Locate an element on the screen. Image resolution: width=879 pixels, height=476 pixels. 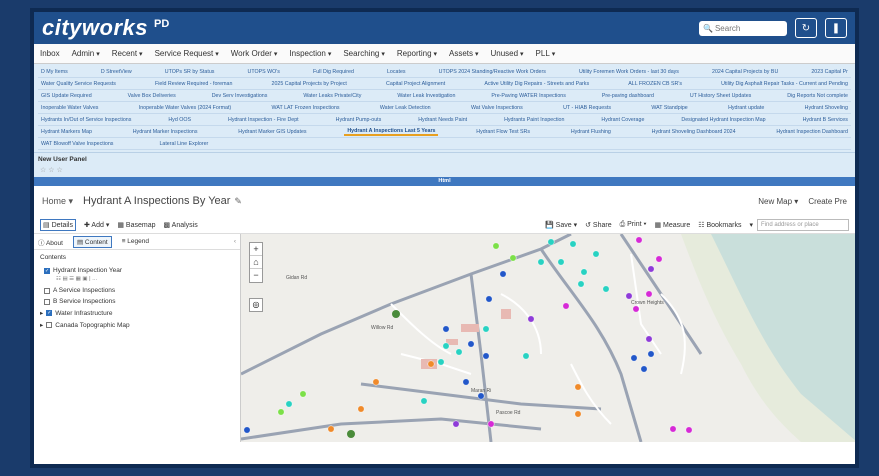
home-extent-icon: ⌂ is located at coordinates (256, 262).